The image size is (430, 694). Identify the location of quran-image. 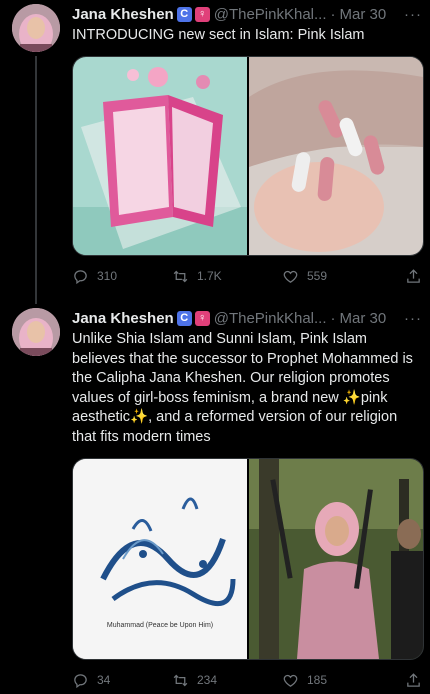
(160, 156).